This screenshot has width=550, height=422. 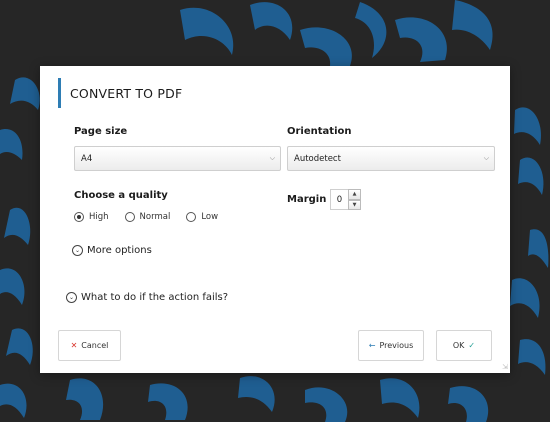 What do you see at coordinates (101, 131) in the screenshot?
I see `page-size-label: Page size` at bounding box center [101, 131].